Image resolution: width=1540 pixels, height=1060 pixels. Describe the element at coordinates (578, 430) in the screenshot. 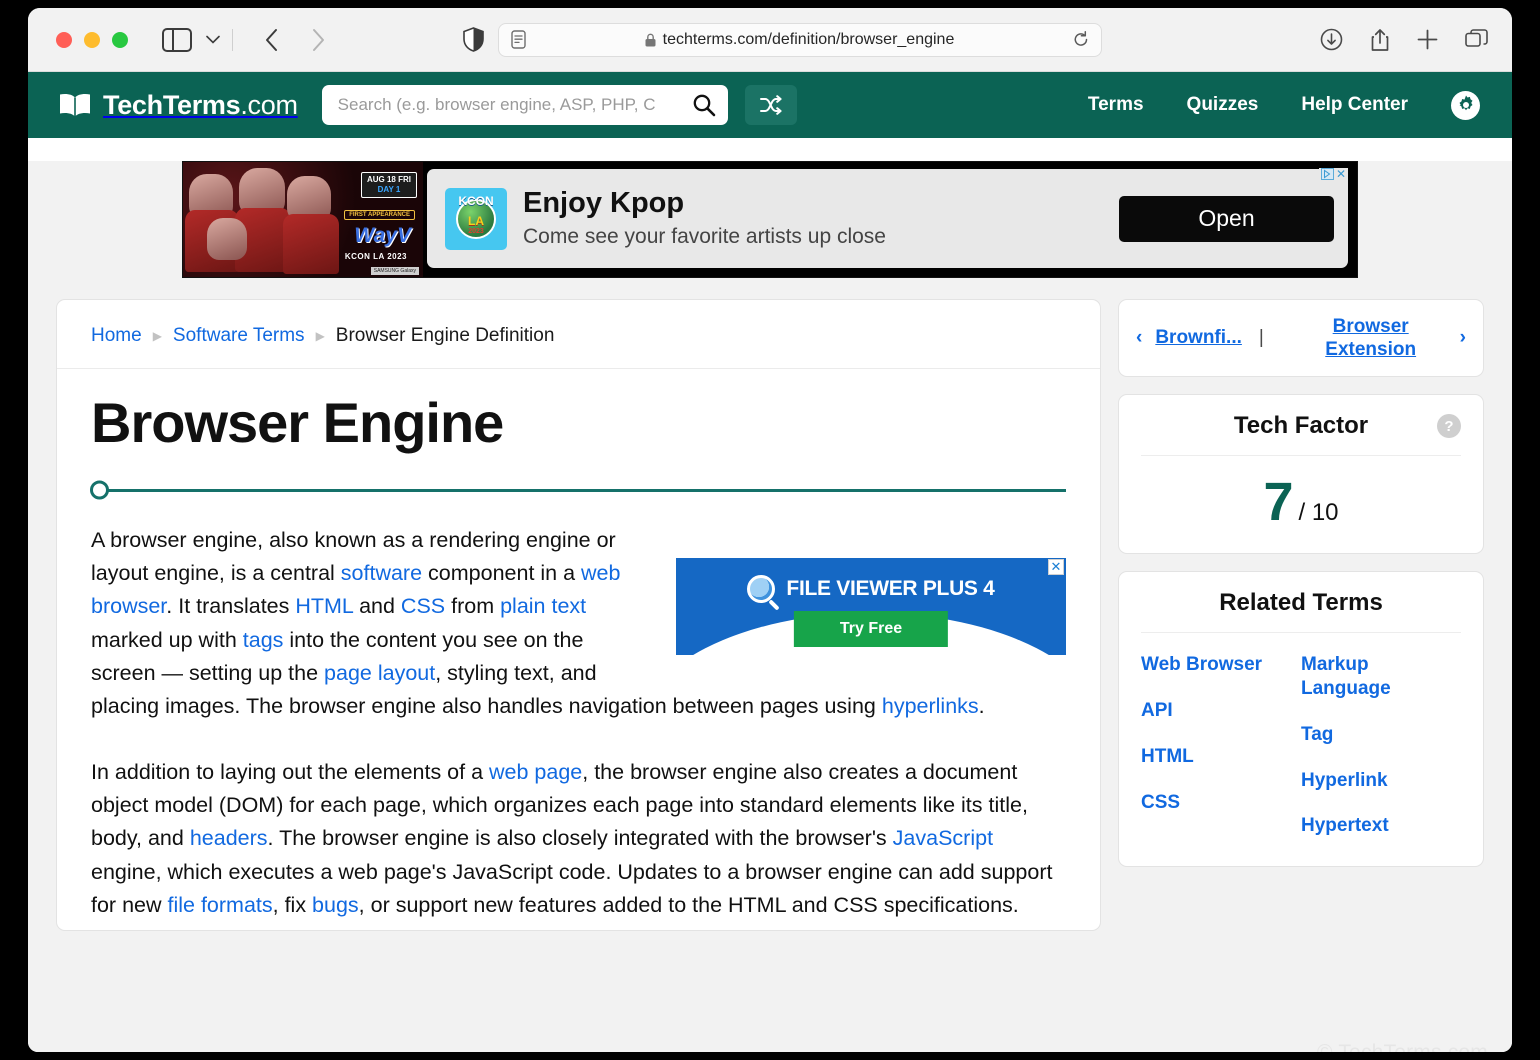

I see `title-block: Browser Engine` at that location.